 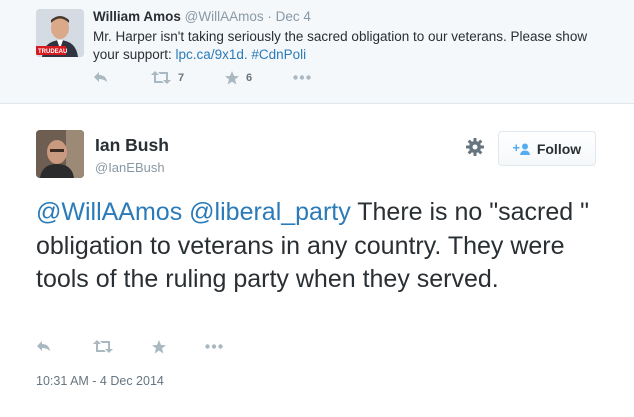 I want to click on retweet-button: 7, so click(x=167, y=77).